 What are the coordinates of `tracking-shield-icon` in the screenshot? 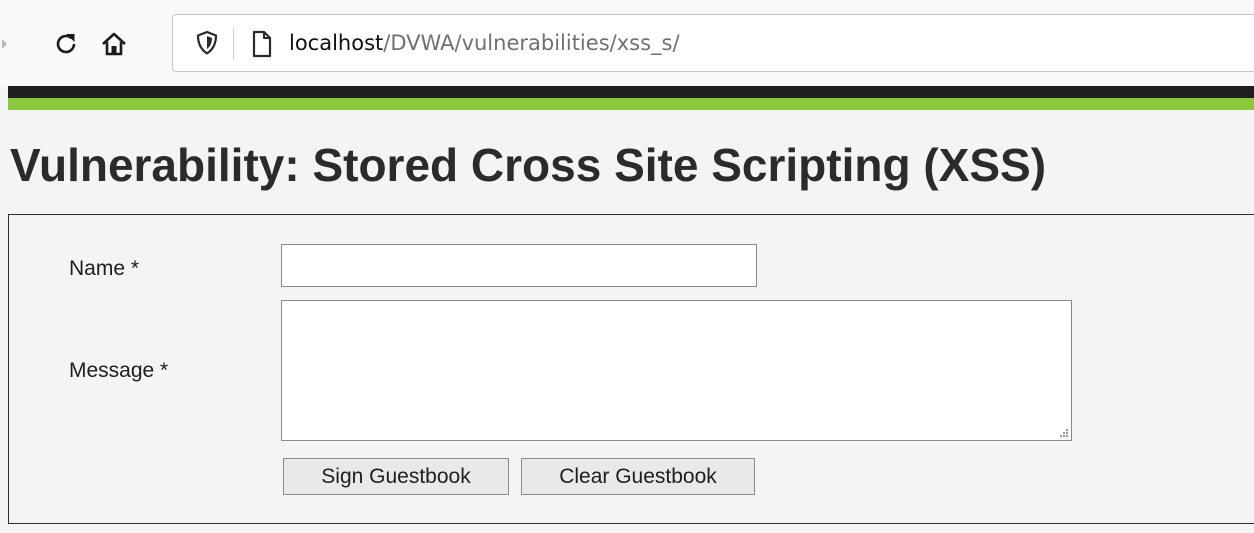 It's located at (207, 43).